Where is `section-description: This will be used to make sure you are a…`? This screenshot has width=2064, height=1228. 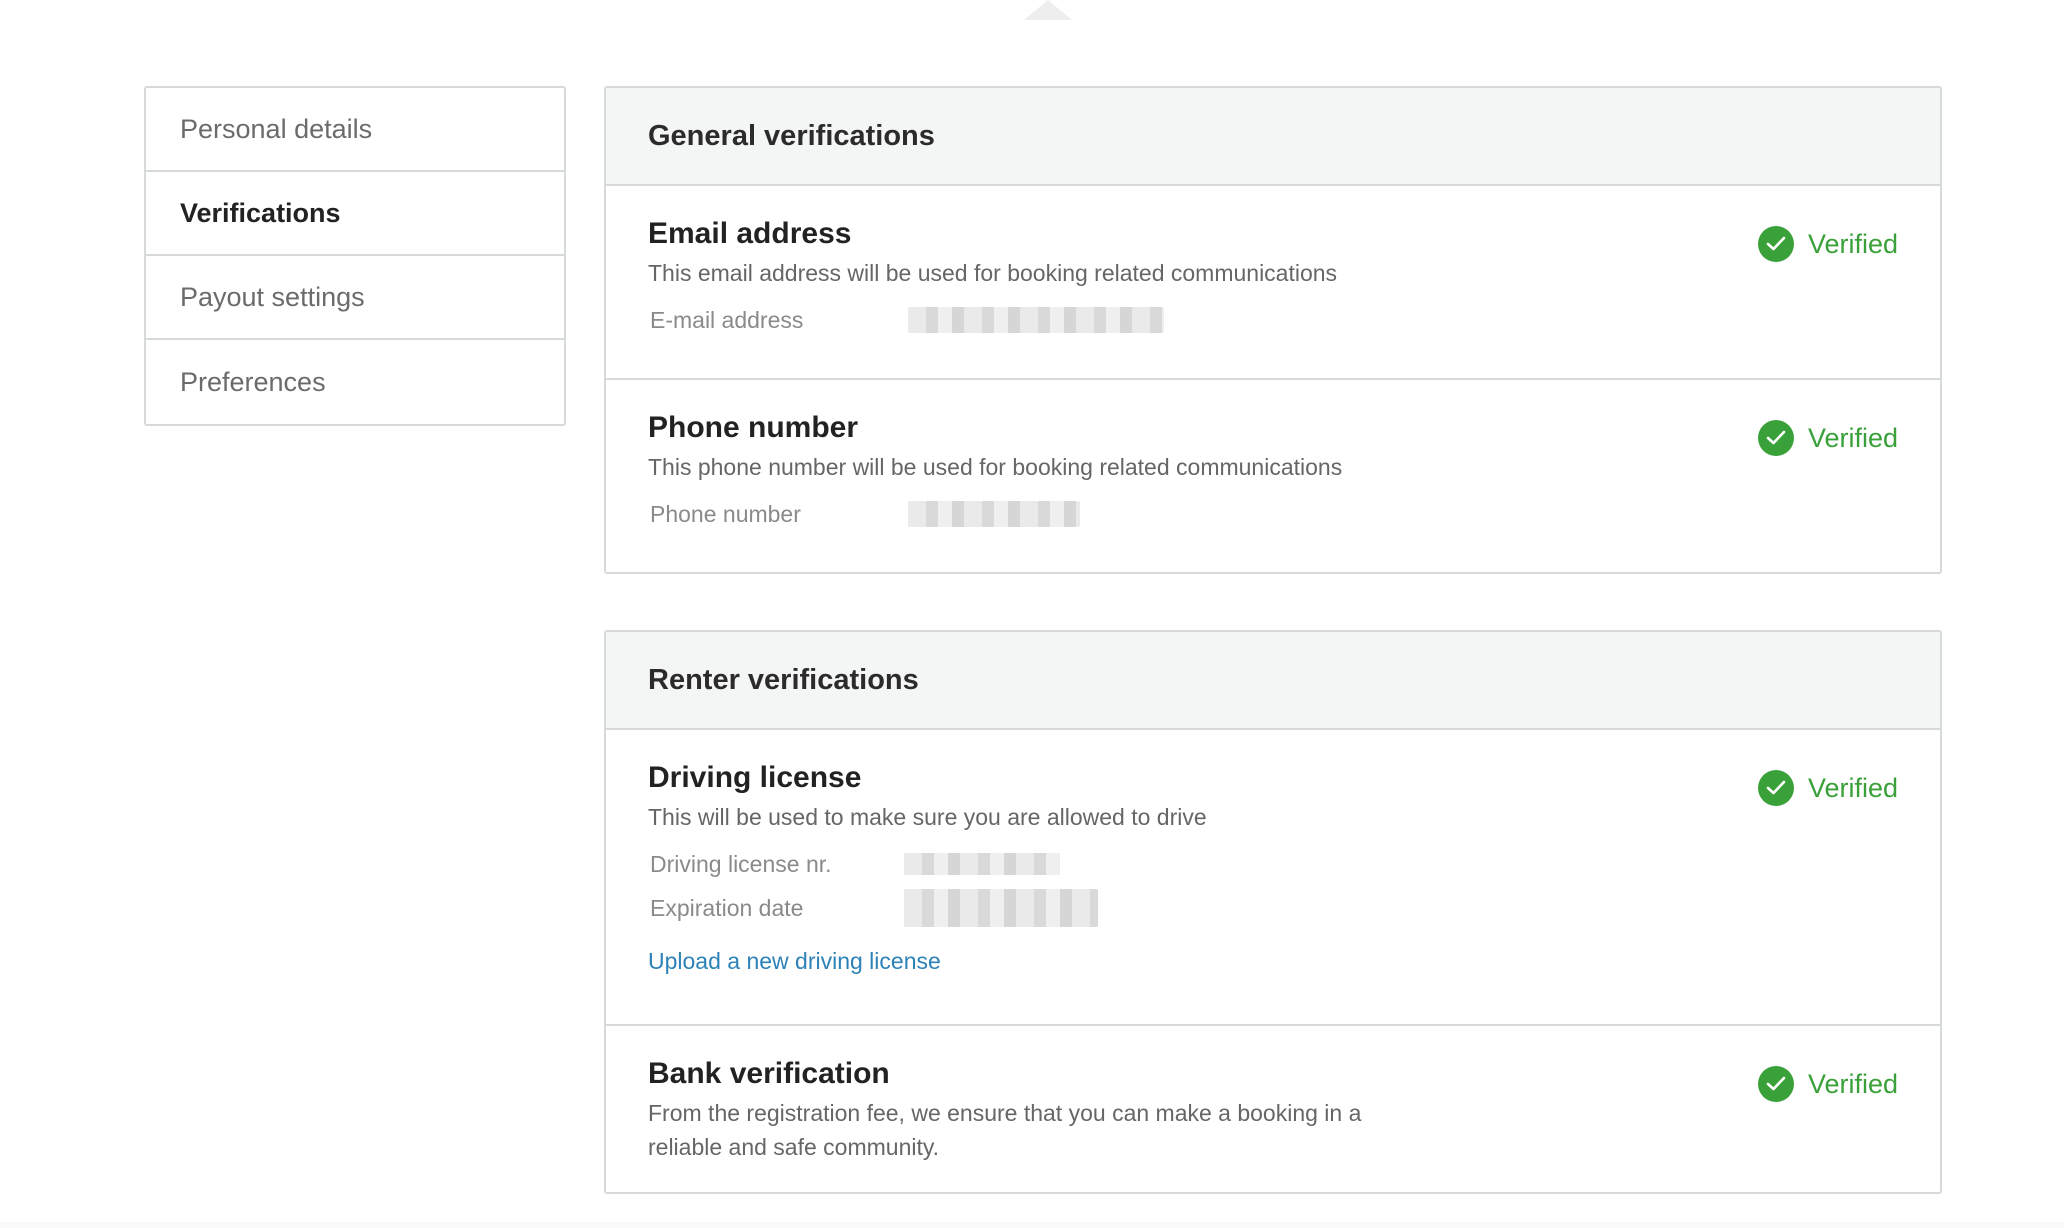 section-description: This will be used to make sure you are a… is located at coordinates (927, 817).